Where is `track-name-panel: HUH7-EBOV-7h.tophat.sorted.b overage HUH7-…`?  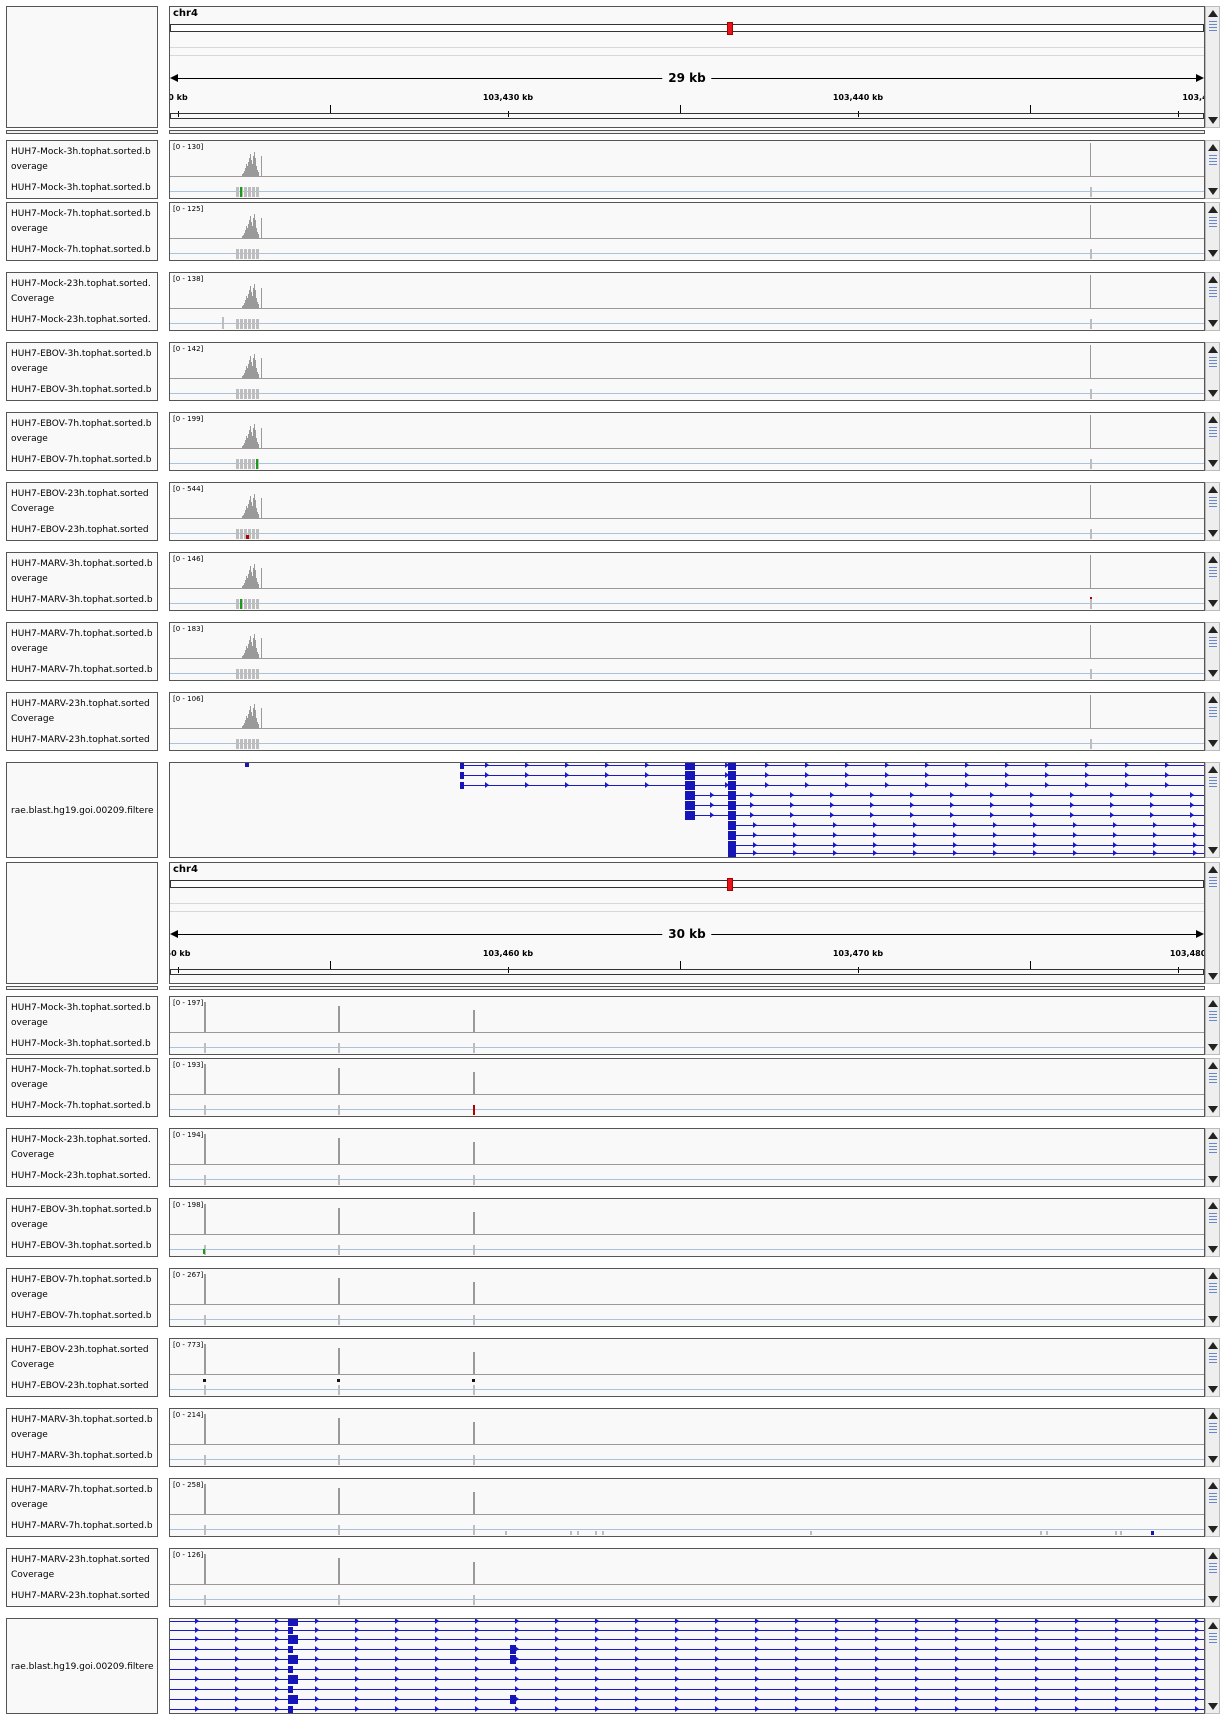 track-name-panel: HUH7-EBOV-7h.tophat.sorted.b overage HUH7-… is located at coordinates (82, 441).